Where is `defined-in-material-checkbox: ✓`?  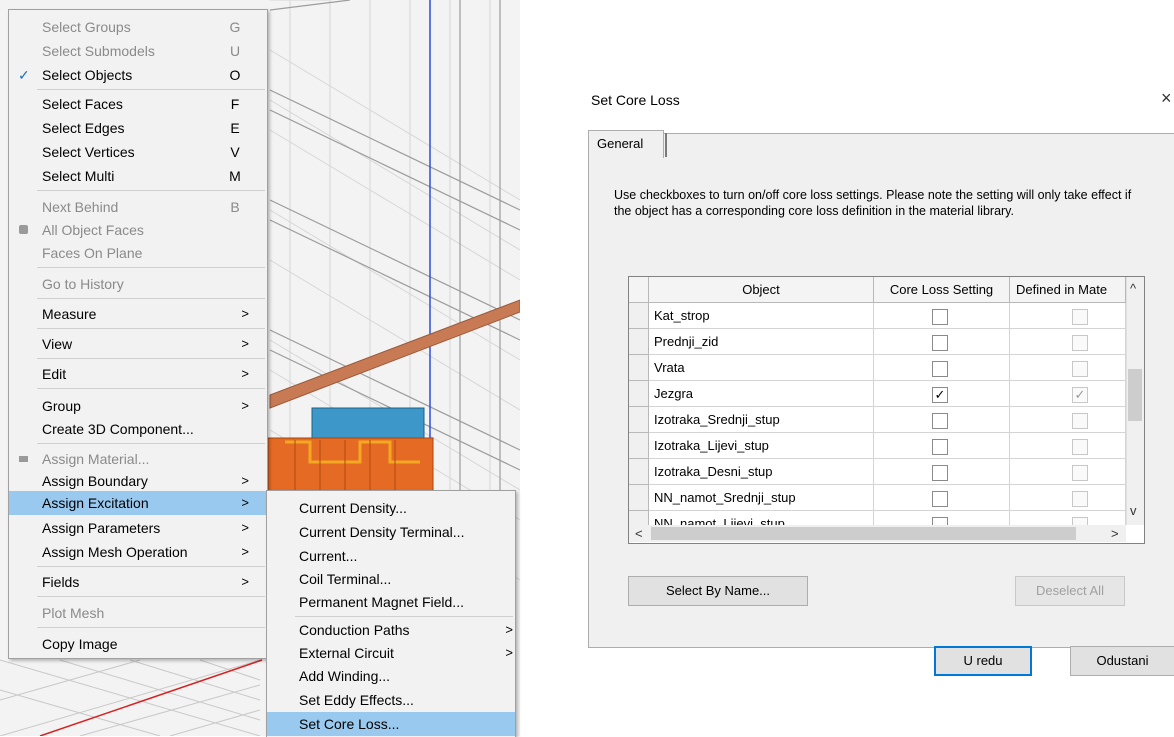
defined-in-material-checkbox: ✓ is located at coordinates (1080, 395).